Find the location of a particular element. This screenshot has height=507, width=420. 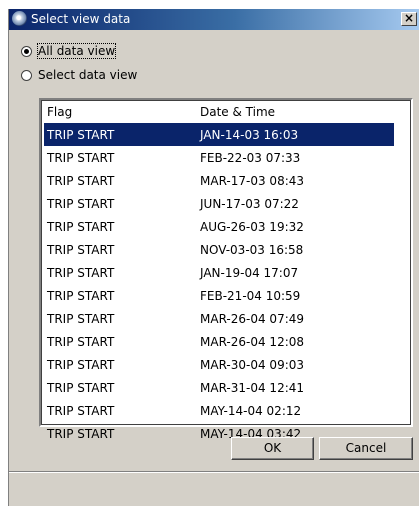

radio-button-checked is located at coordinates (26, 51).